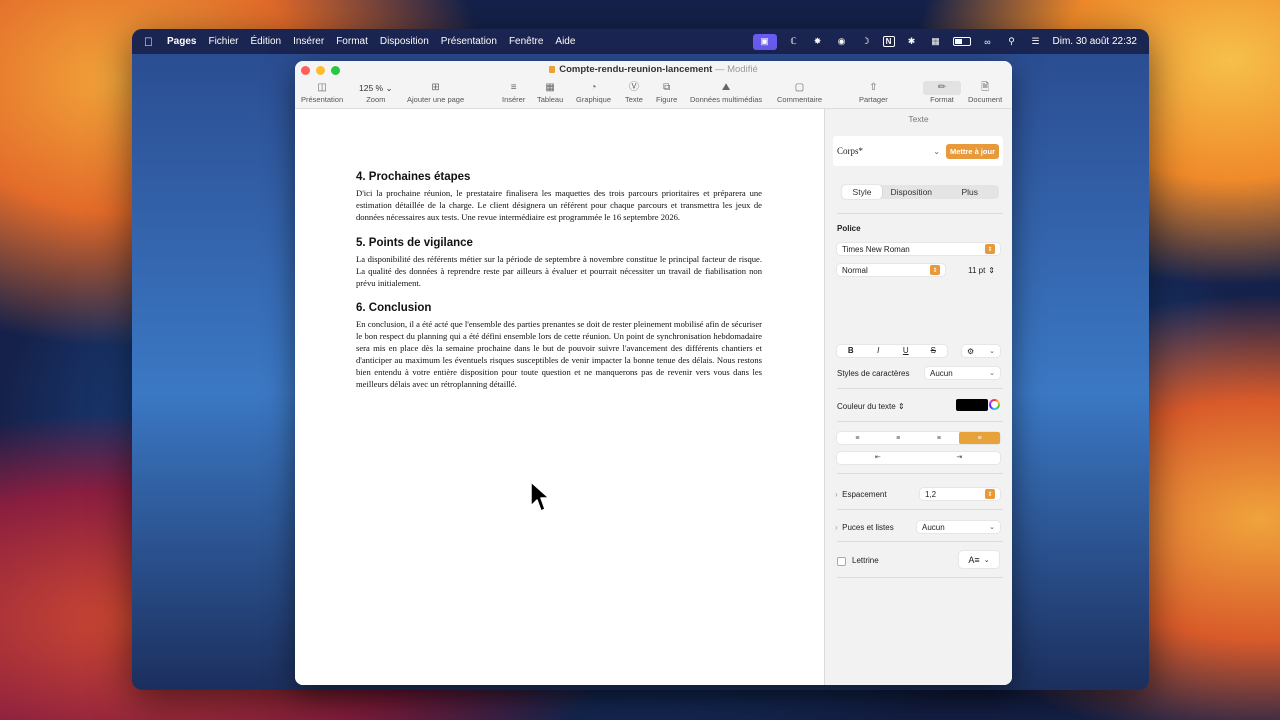 This screenshot has width=1280, height=720. What do you see at coordinates (873, 373) in the screenshot?
I see `char-styles-label: Styles de caractères` at bounding box center [873, 373].